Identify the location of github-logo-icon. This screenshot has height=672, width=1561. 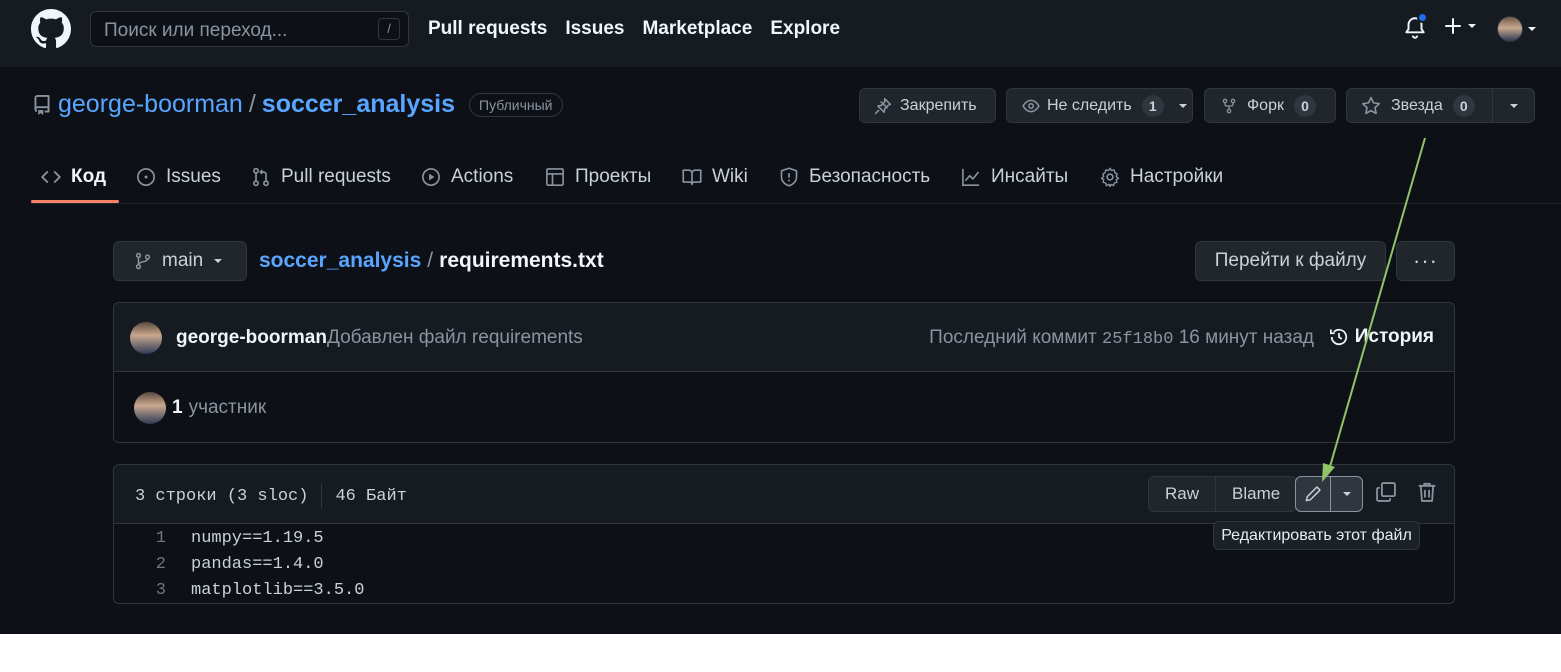
(51, 29).